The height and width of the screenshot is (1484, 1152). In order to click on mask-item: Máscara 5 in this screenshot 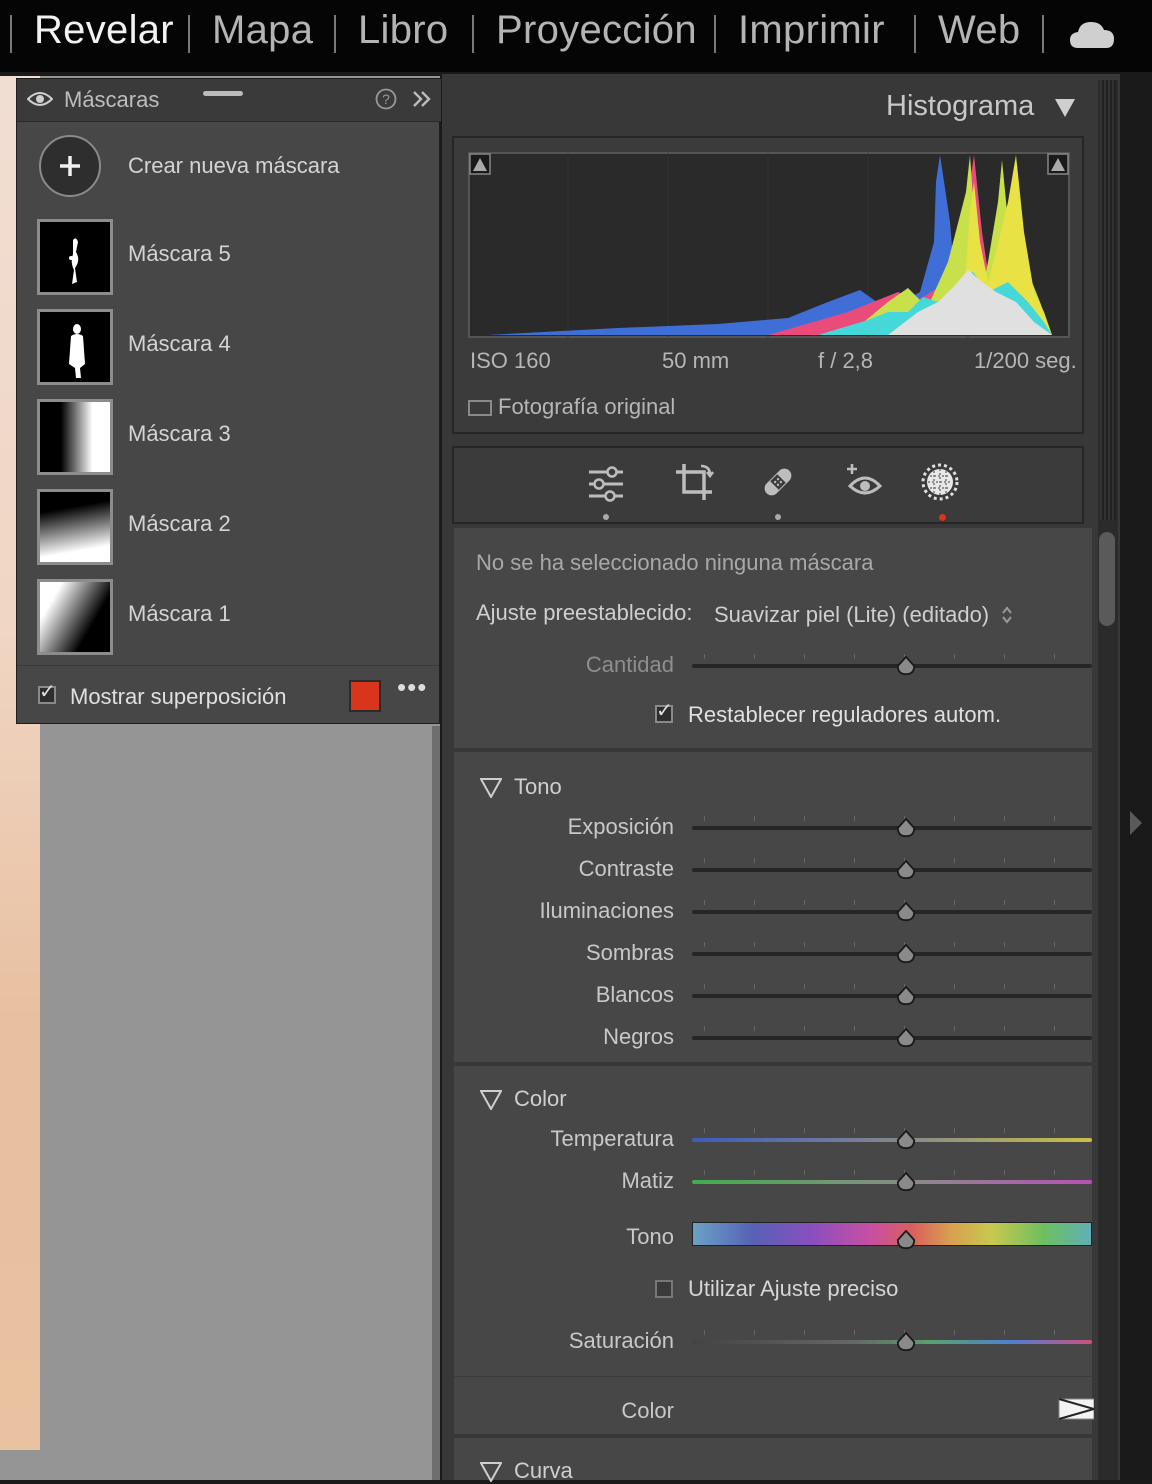, I will do `click(228, 264)`.